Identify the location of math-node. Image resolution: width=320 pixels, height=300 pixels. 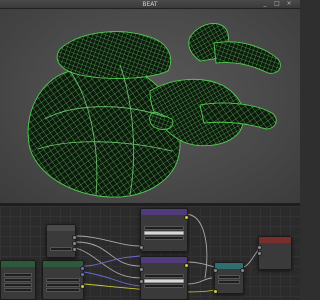
(229, 278).